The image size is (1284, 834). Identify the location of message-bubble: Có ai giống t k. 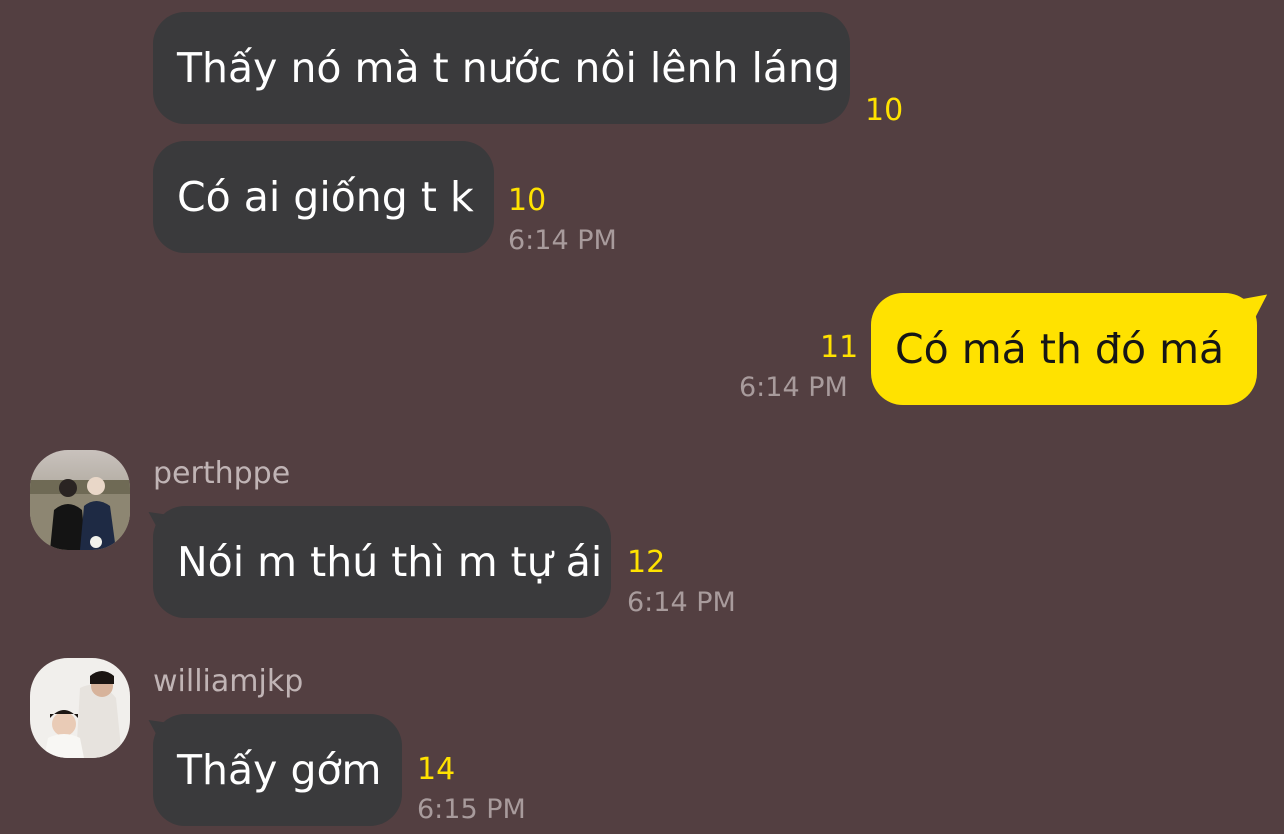
(323, 197).